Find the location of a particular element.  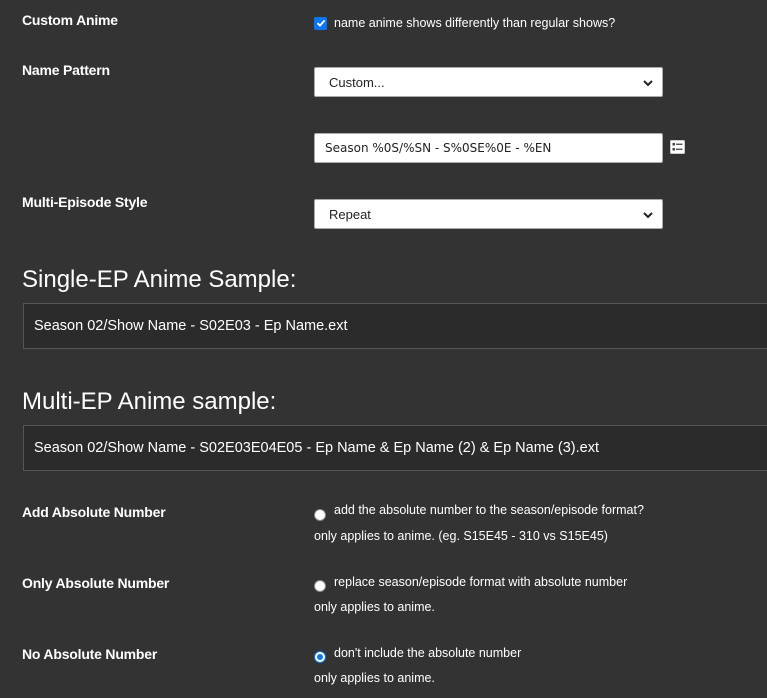

multi-episode-style-select: Repeat is located at coordinates (488, 214).